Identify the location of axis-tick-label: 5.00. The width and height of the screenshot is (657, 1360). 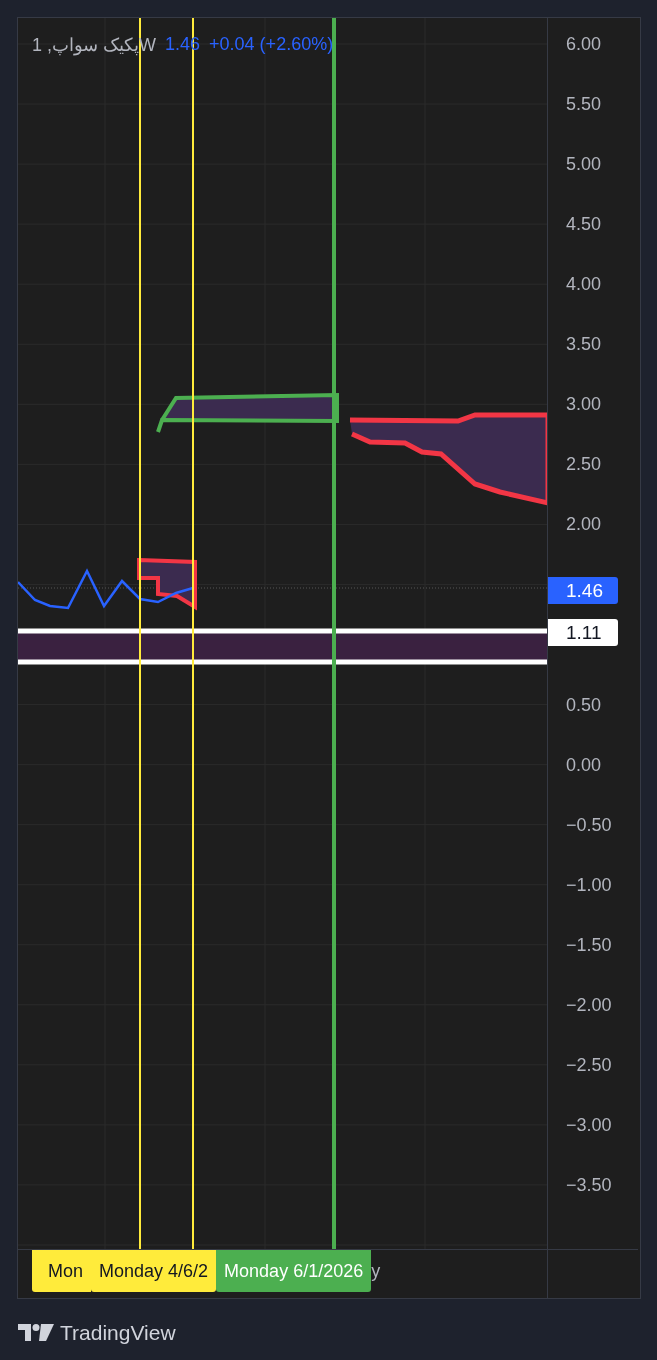
(584, 164).